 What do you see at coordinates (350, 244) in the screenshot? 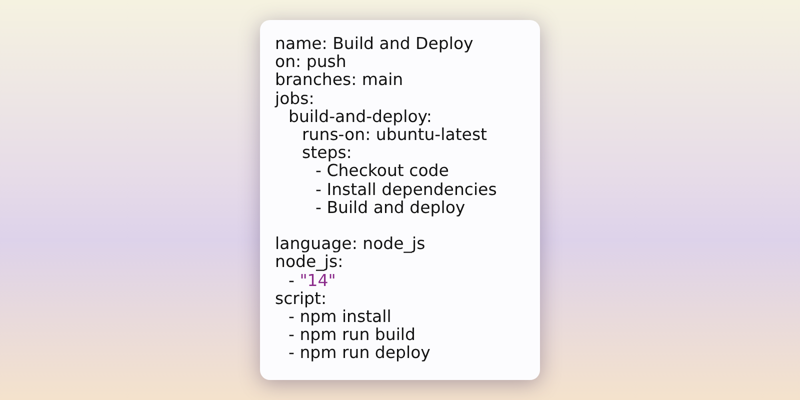
I see `code-line: language: node_js` at bounding box center [350, 244].